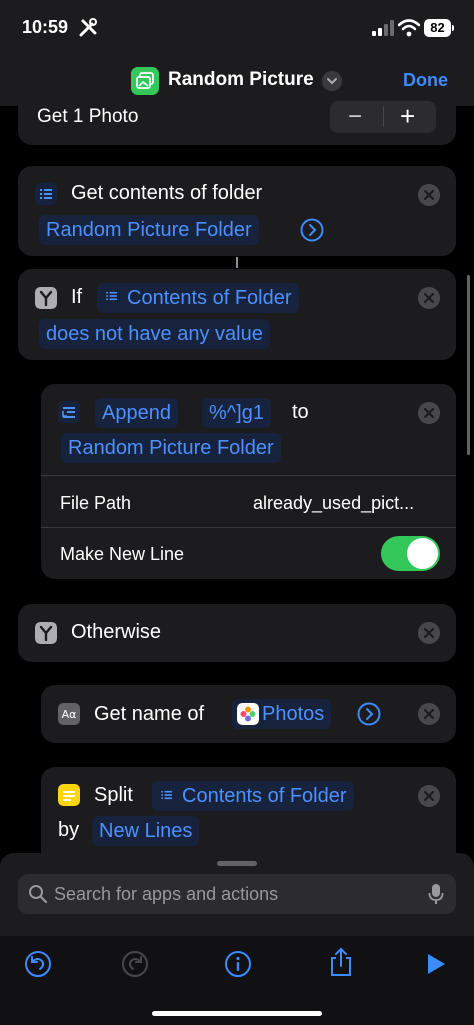  I want to click on mic-icon, so click(436, 894).